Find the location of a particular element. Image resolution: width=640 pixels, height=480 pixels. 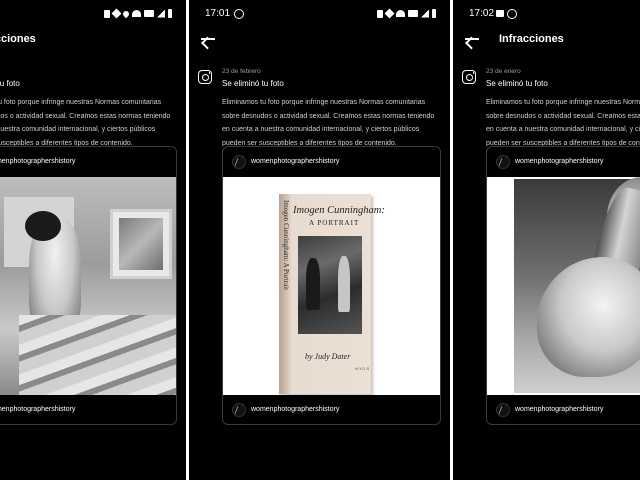

status-bar is located at coordinates (86, 15).